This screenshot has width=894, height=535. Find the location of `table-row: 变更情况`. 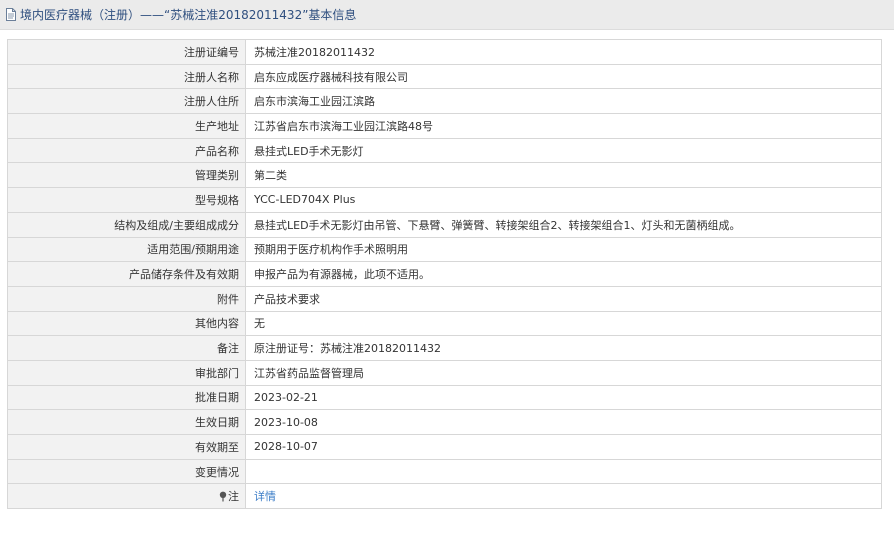

table-row: 变更情况 is located at coordinates (444, 471).